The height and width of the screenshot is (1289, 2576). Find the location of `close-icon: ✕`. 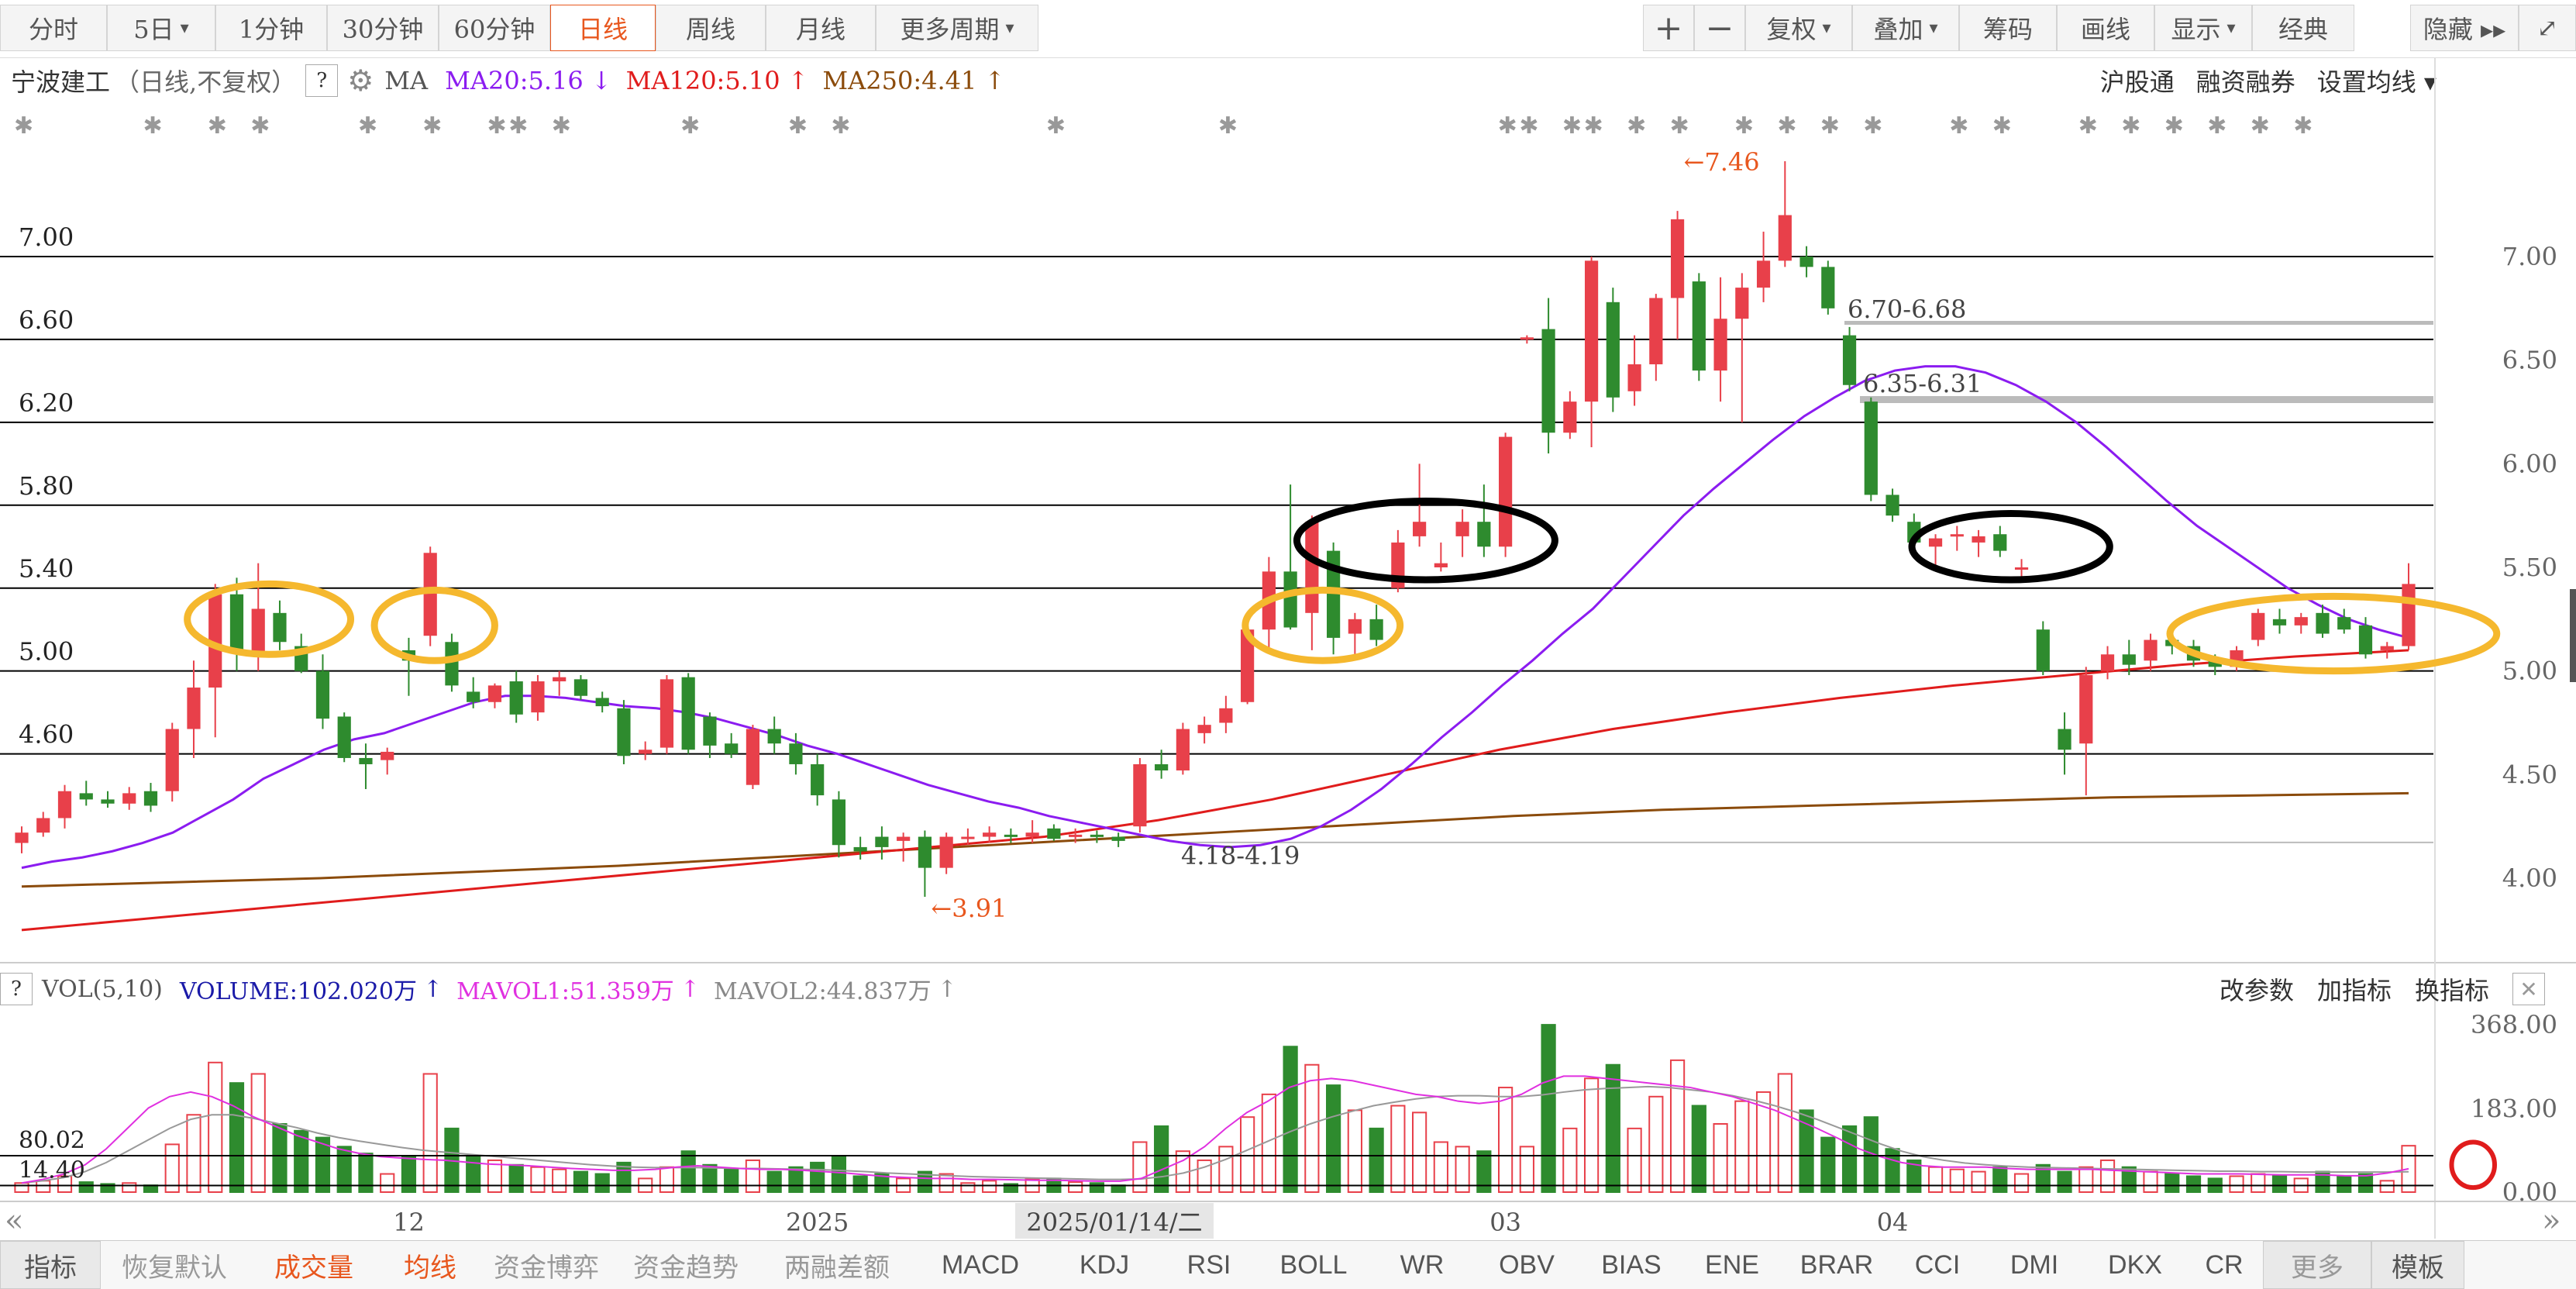

close-icon: ✕ is located at coordinates (2528, 989).